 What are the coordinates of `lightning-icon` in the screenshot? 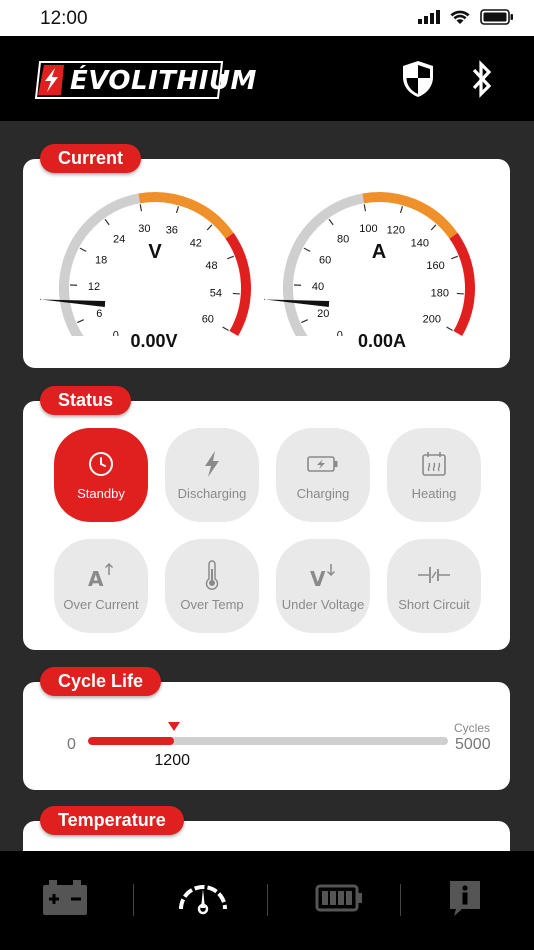 It's located at (212, 464).